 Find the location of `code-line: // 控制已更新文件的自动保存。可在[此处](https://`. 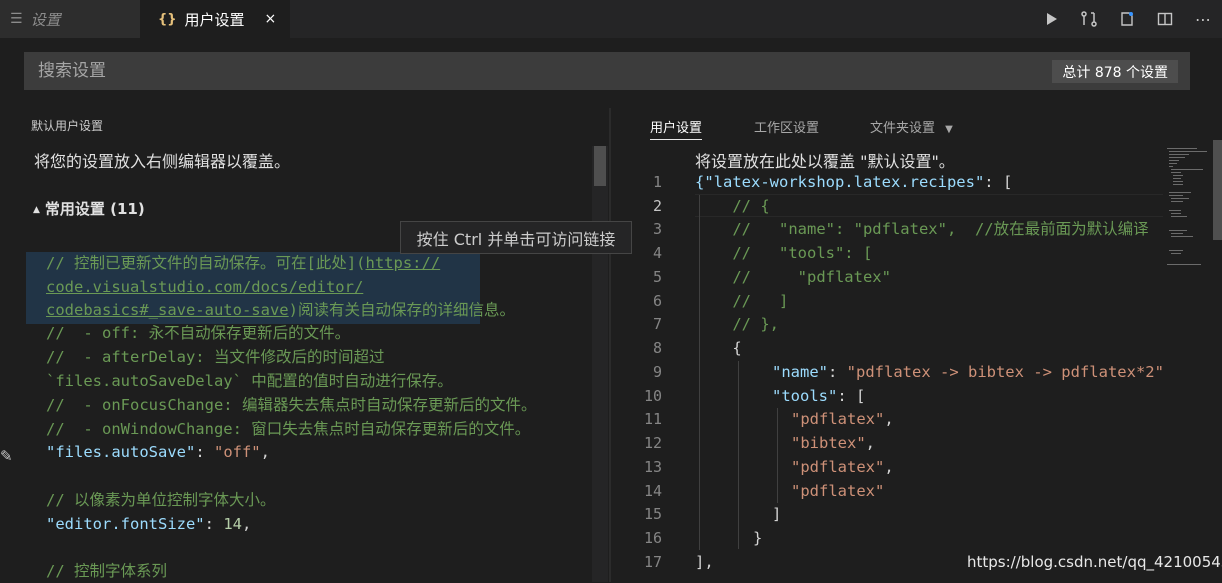

code-line: // 控制已更新文件的自动保存。可在[此处](https:// is located at coordinates (243, 263).